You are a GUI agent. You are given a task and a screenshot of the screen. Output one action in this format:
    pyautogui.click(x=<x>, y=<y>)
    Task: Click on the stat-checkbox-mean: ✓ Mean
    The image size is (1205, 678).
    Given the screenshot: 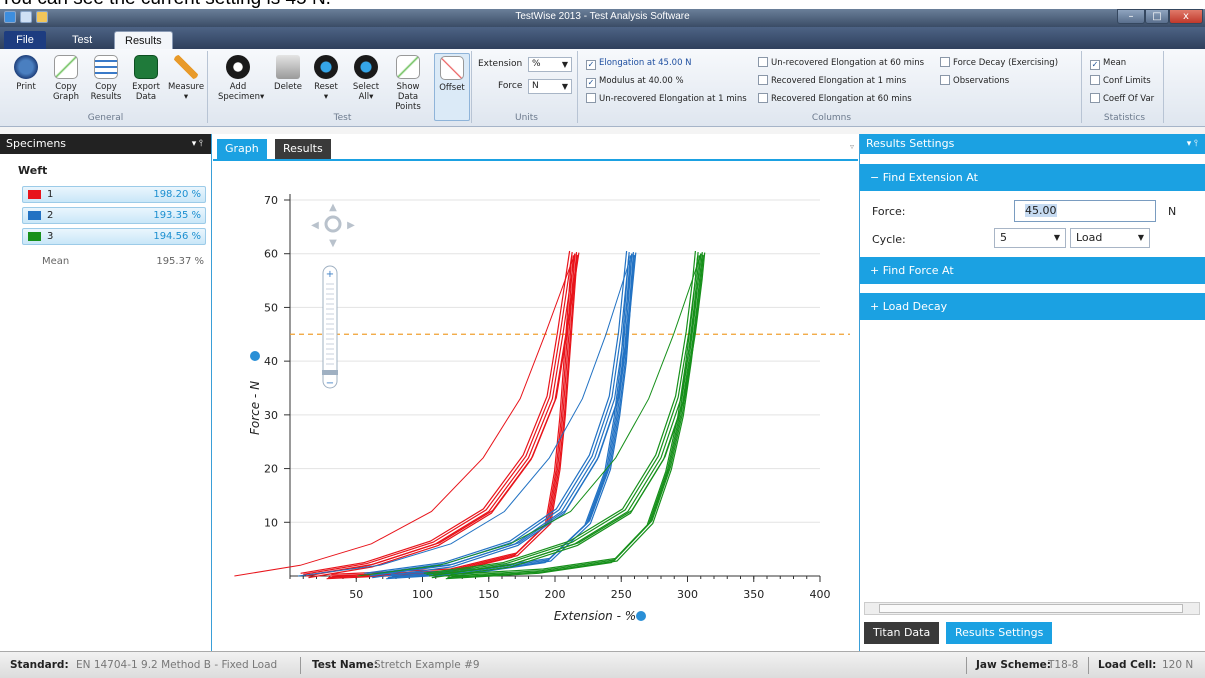 What is the action you would take?
    pyautogui.click(x=1108, y=63)
    